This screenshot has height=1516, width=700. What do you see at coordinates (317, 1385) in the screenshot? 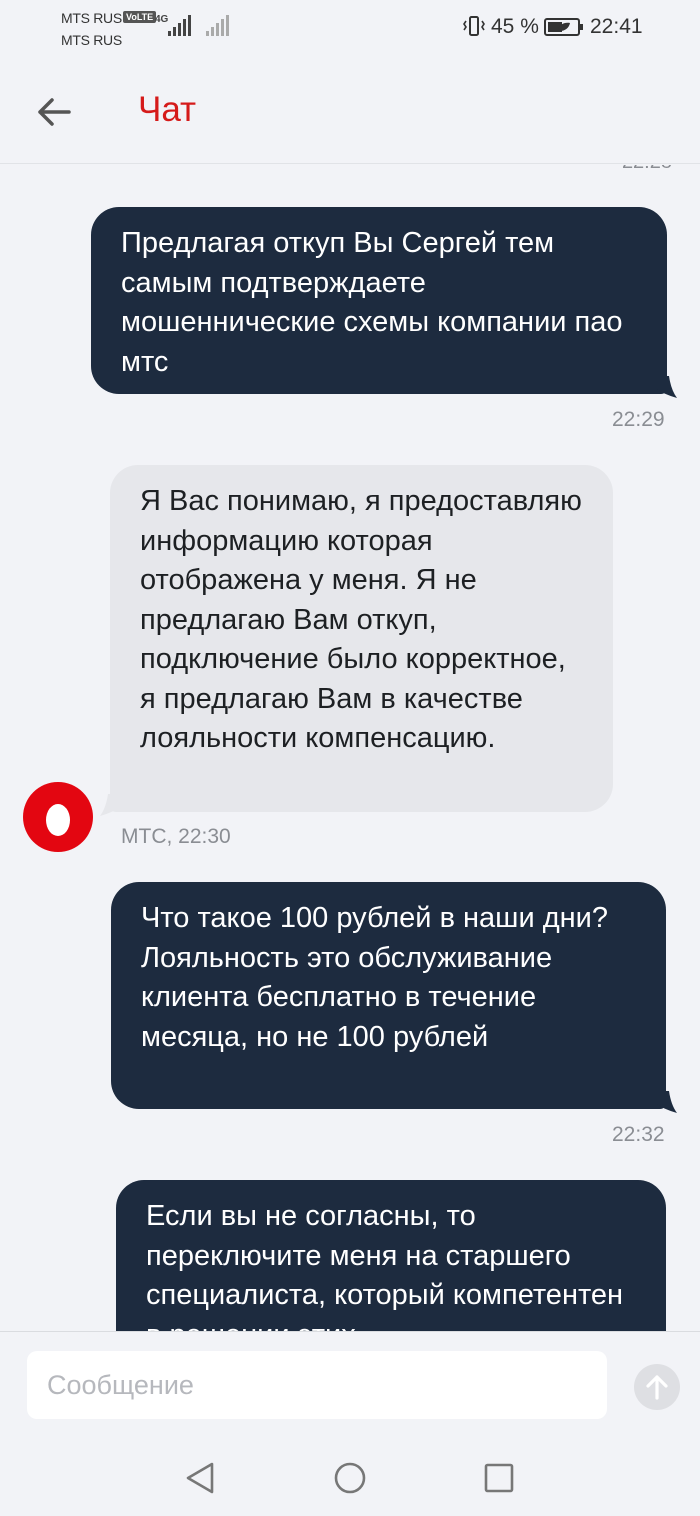
I see `message-input` at bounding box center [317, 1385].